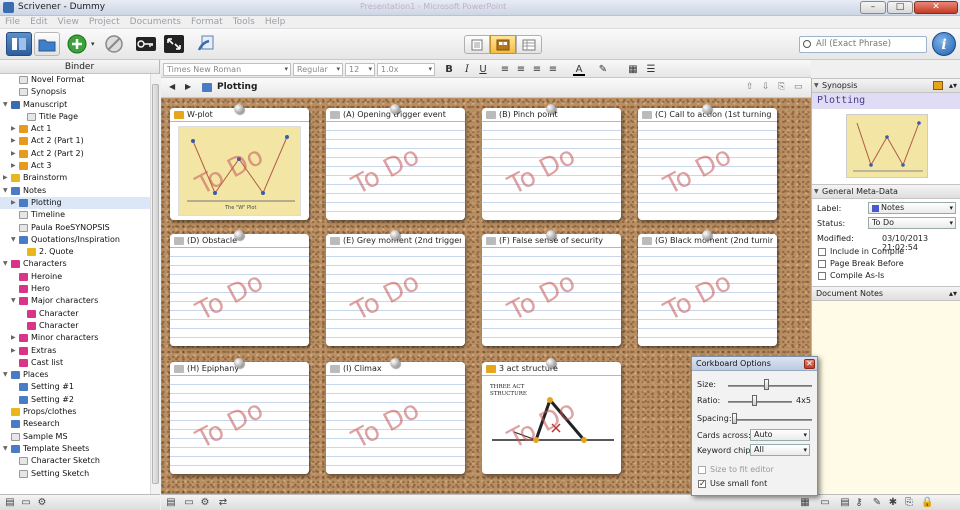  Describe the element at coordinates (395, 290) in the screenshot. I see `index-card: (E) Grey moment (2nd trigger ... To Do` at that location.